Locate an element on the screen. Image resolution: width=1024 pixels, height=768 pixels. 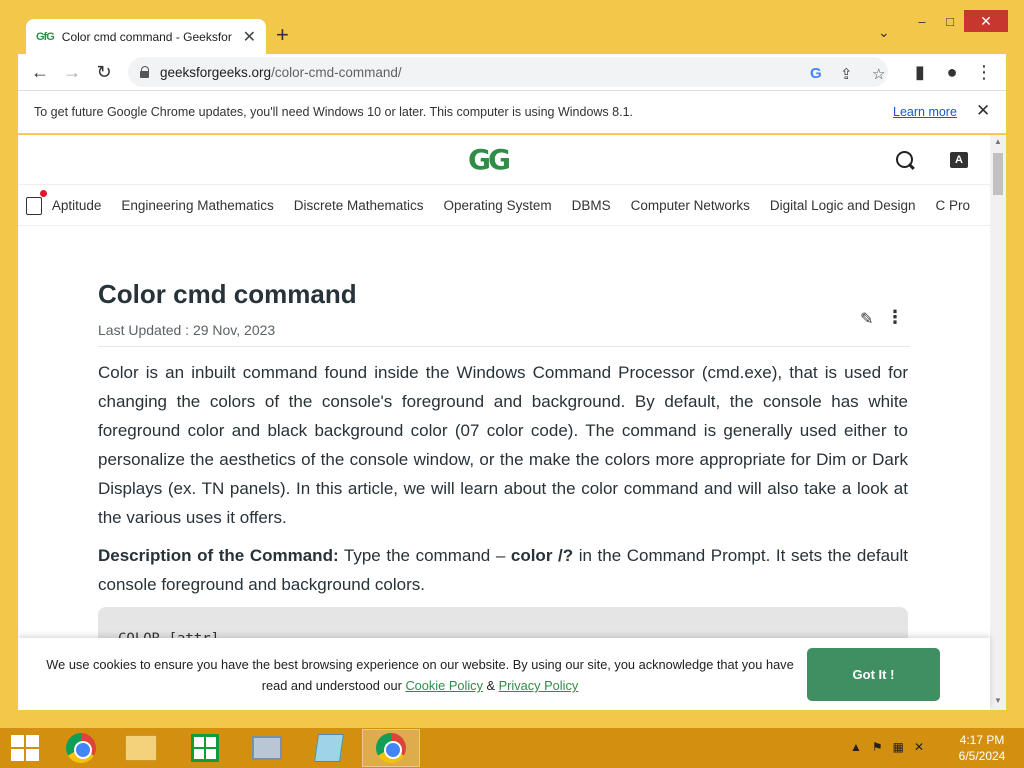
minimize-button: – is located at coordinates (922, 21).